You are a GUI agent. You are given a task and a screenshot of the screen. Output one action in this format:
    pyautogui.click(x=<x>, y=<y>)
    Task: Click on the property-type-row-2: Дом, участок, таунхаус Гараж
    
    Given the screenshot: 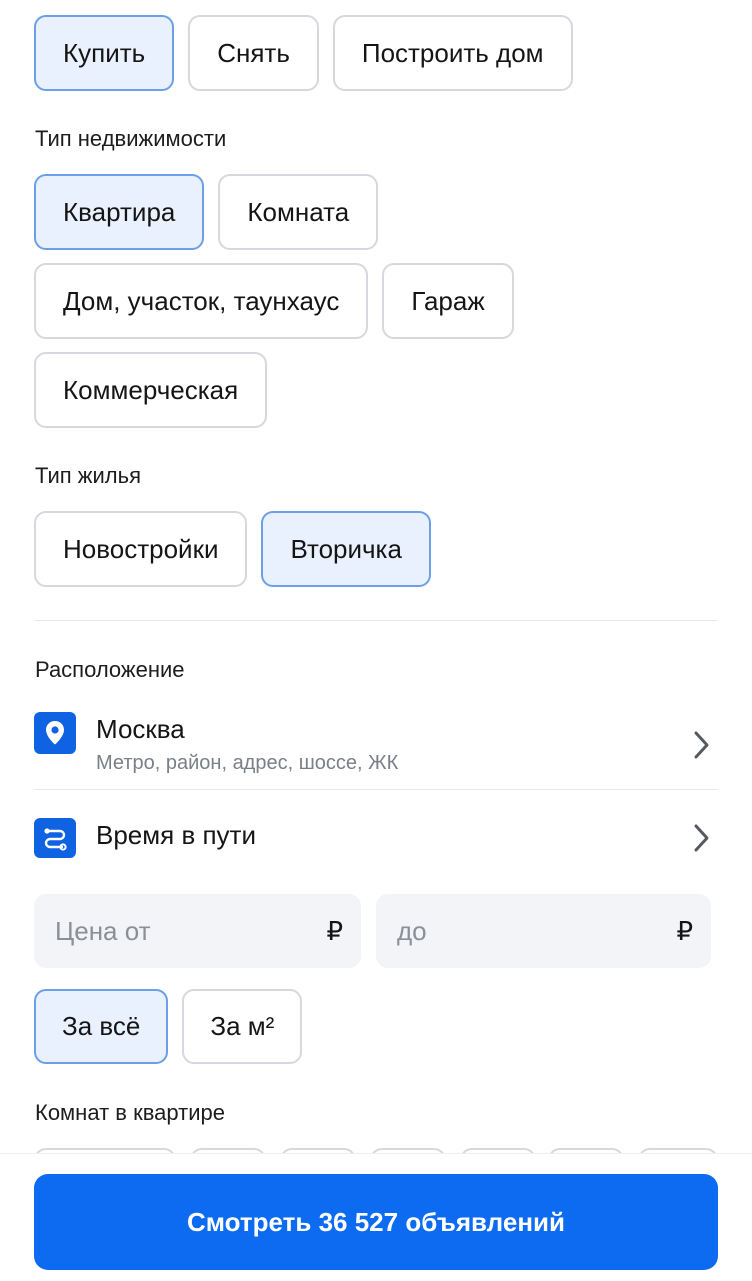 What is the action you would take?
    pyautogui.click(x=274, y=301)
    